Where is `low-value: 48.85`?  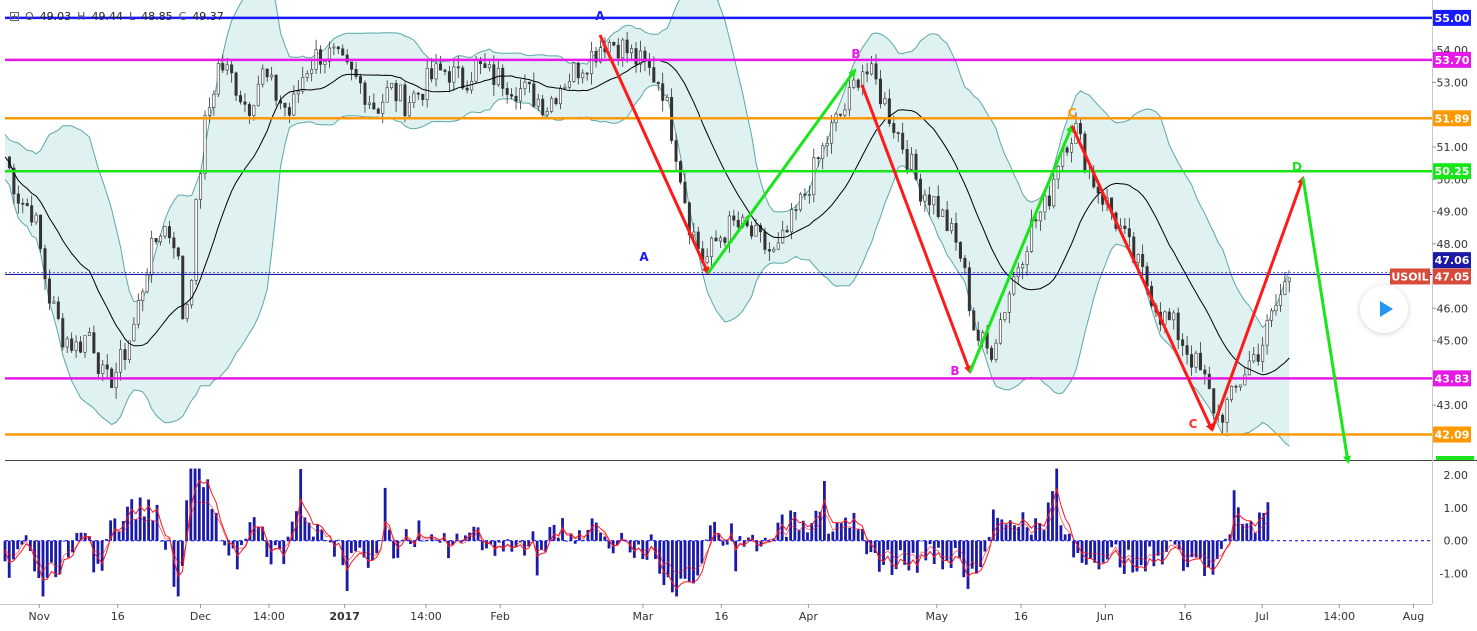 low-value: 48.85 is located at coordinates (157, 16).